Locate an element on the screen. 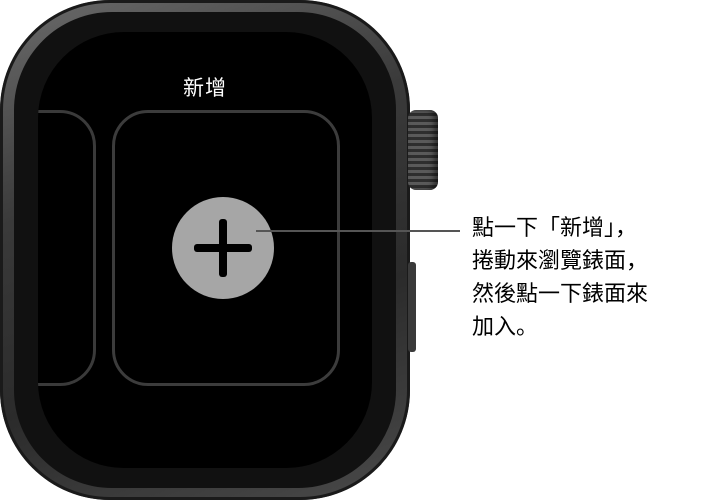 The image size is (710, 500). side-button is located at coordinates (412, 307).